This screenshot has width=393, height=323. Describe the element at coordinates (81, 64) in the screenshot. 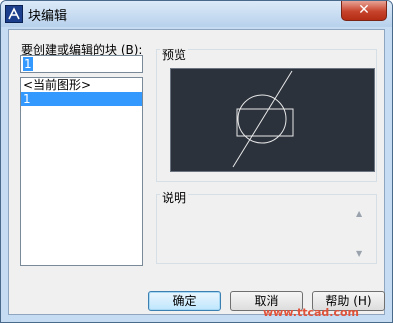

I see `block-name-input: 1` at that location.